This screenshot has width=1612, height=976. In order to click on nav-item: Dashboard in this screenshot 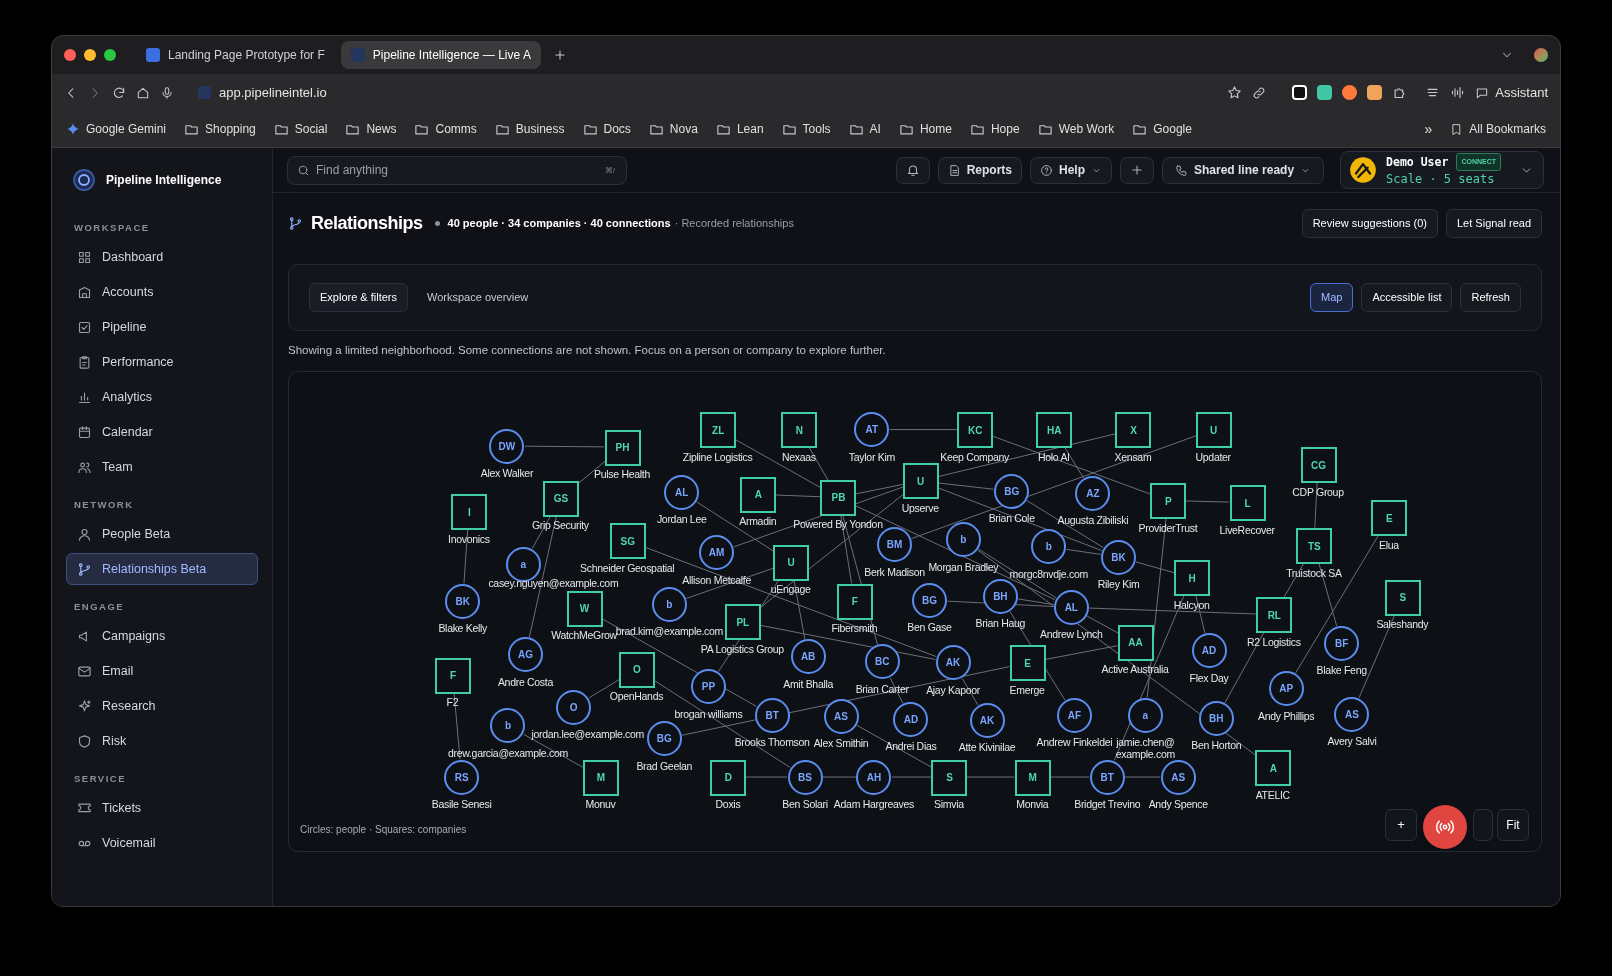, I will do `click(162, 257)`.